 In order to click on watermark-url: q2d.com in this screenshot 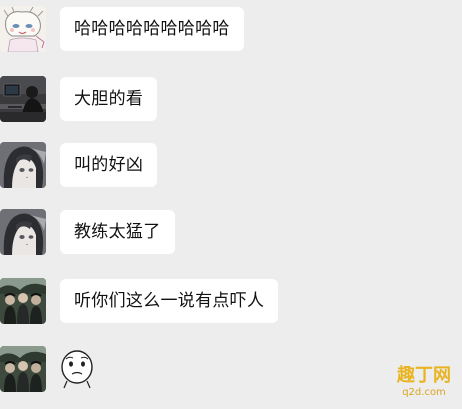, I will do `click(424, 392)`.